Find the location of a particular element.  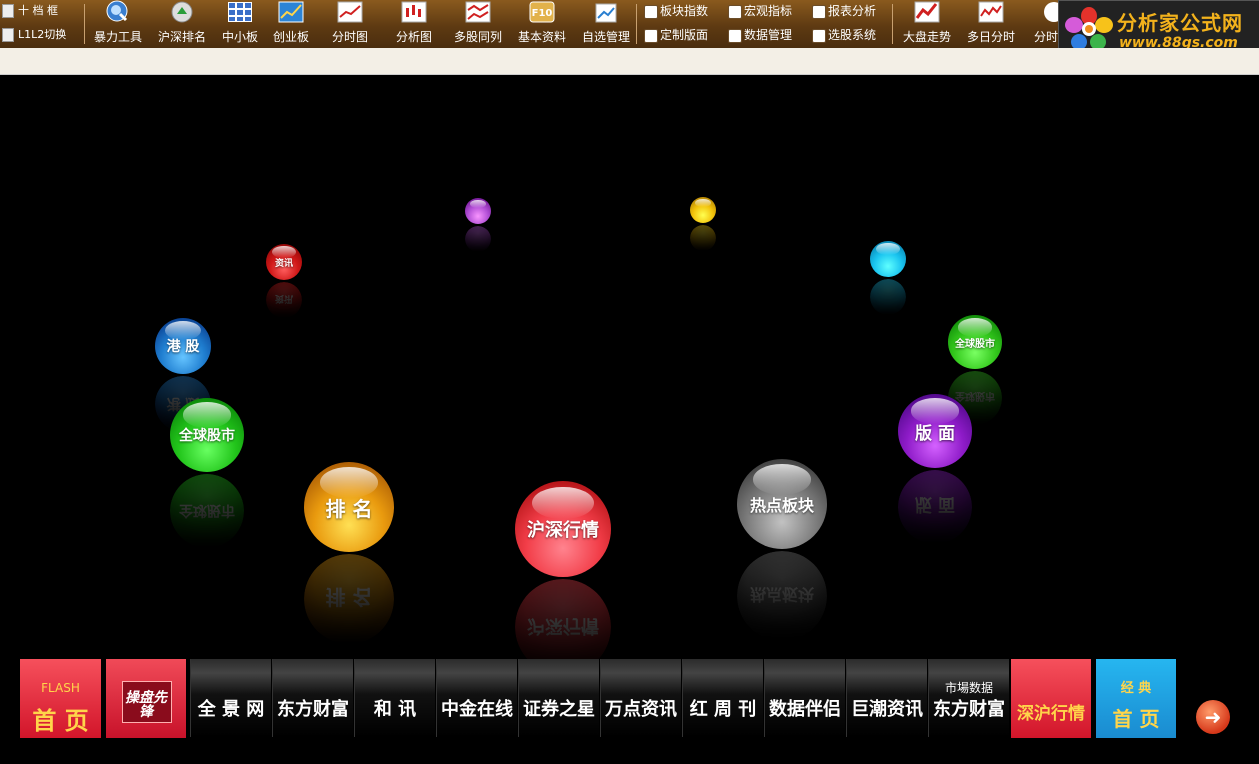

nav-label: 数据伴侣 is located at coordinates (805, 709).